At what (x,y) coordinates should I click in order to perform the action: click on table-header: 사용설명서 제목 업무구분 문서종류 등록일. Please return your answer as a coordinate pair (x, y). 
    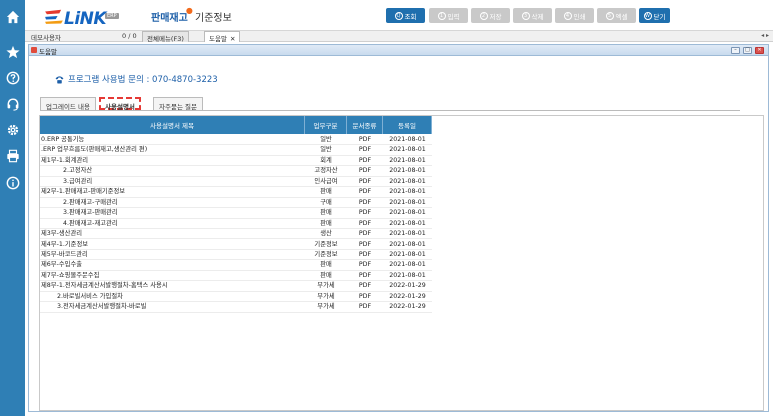
    Looking at the image, I should click on (236, 125).